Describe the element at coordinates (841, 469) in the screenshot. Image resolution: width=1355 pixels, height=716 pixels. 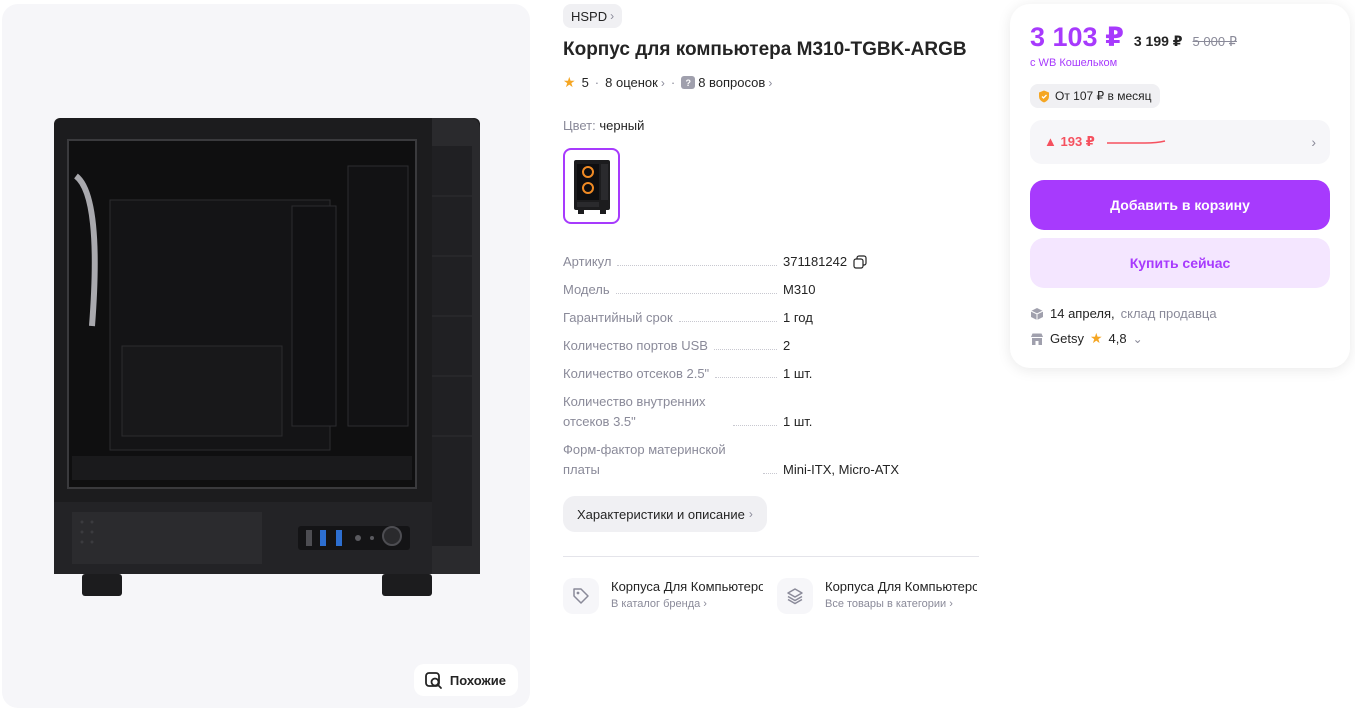
I see `spec-value: Mini-ITX, Micro-ATX` at that location.